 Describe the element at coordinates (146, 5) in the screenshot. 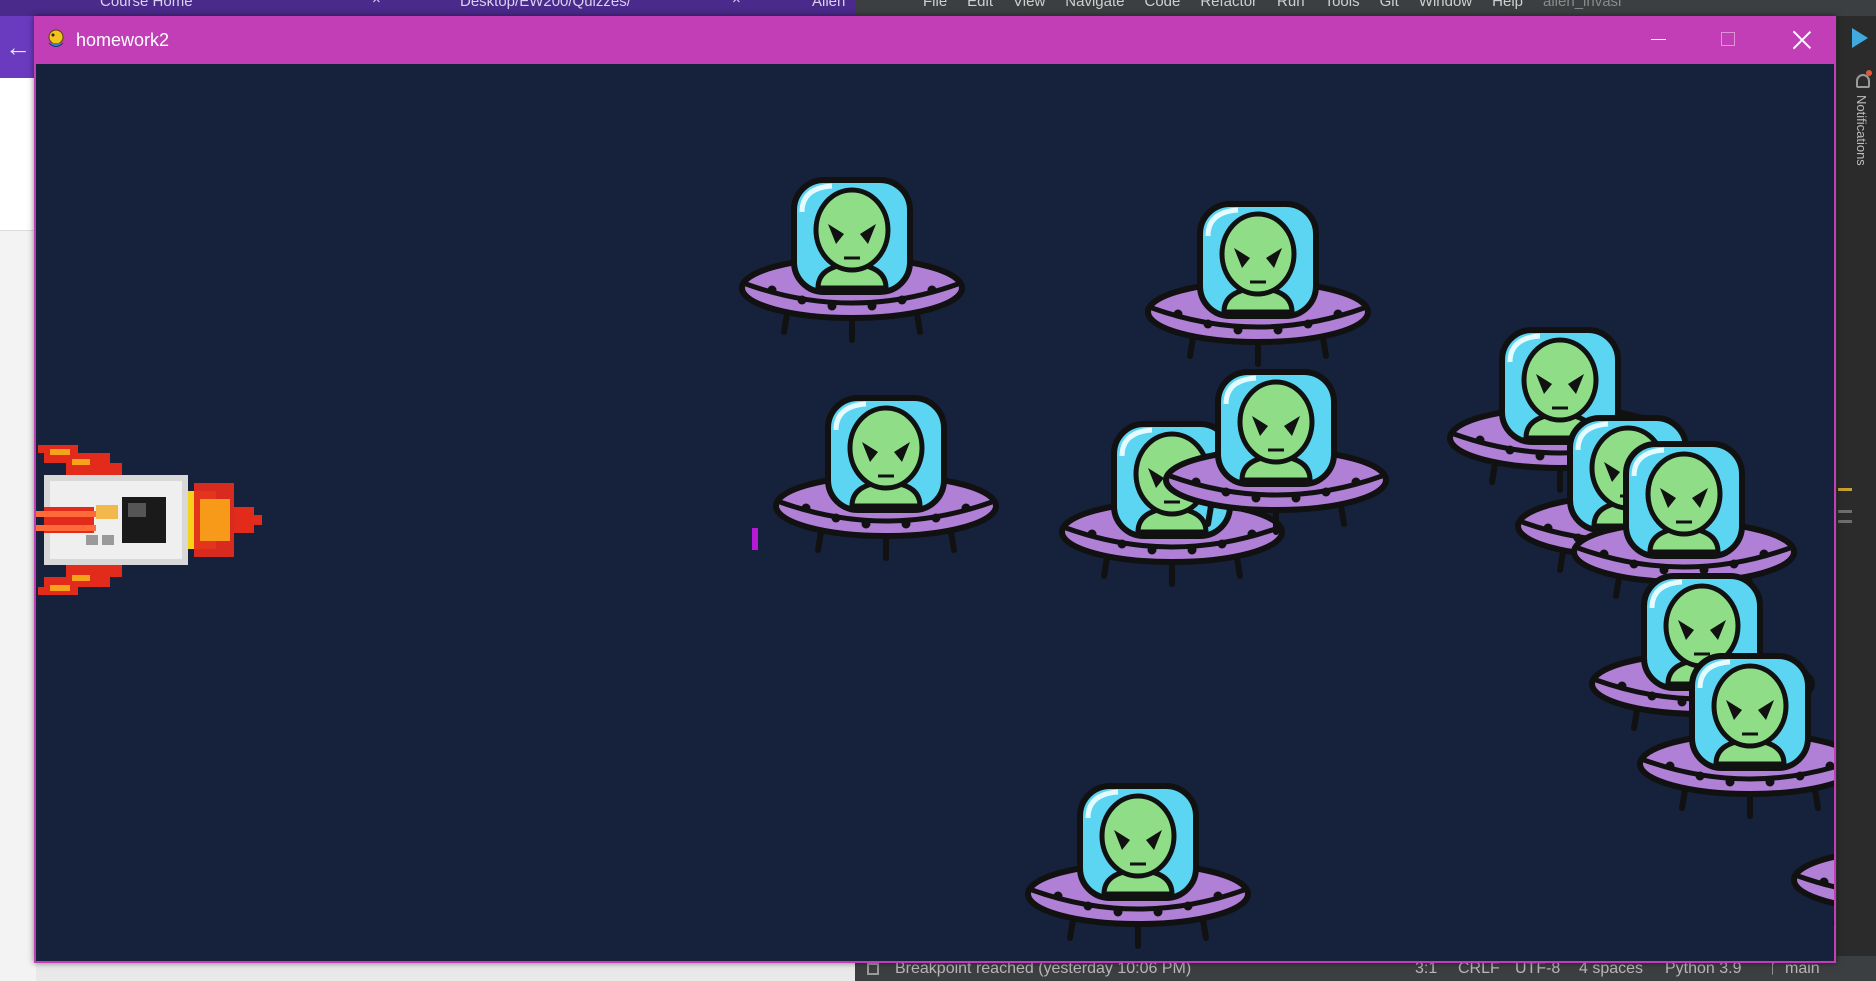

I see `browser-tab-label: Course Home` at that location.